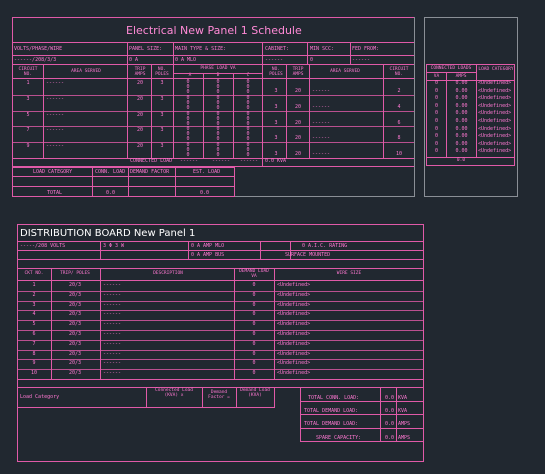 Image resolution: width=545 pixels, height=474 pixels. I want to click on connected-load: Connected Load (KVA) x, so click(174, 393).